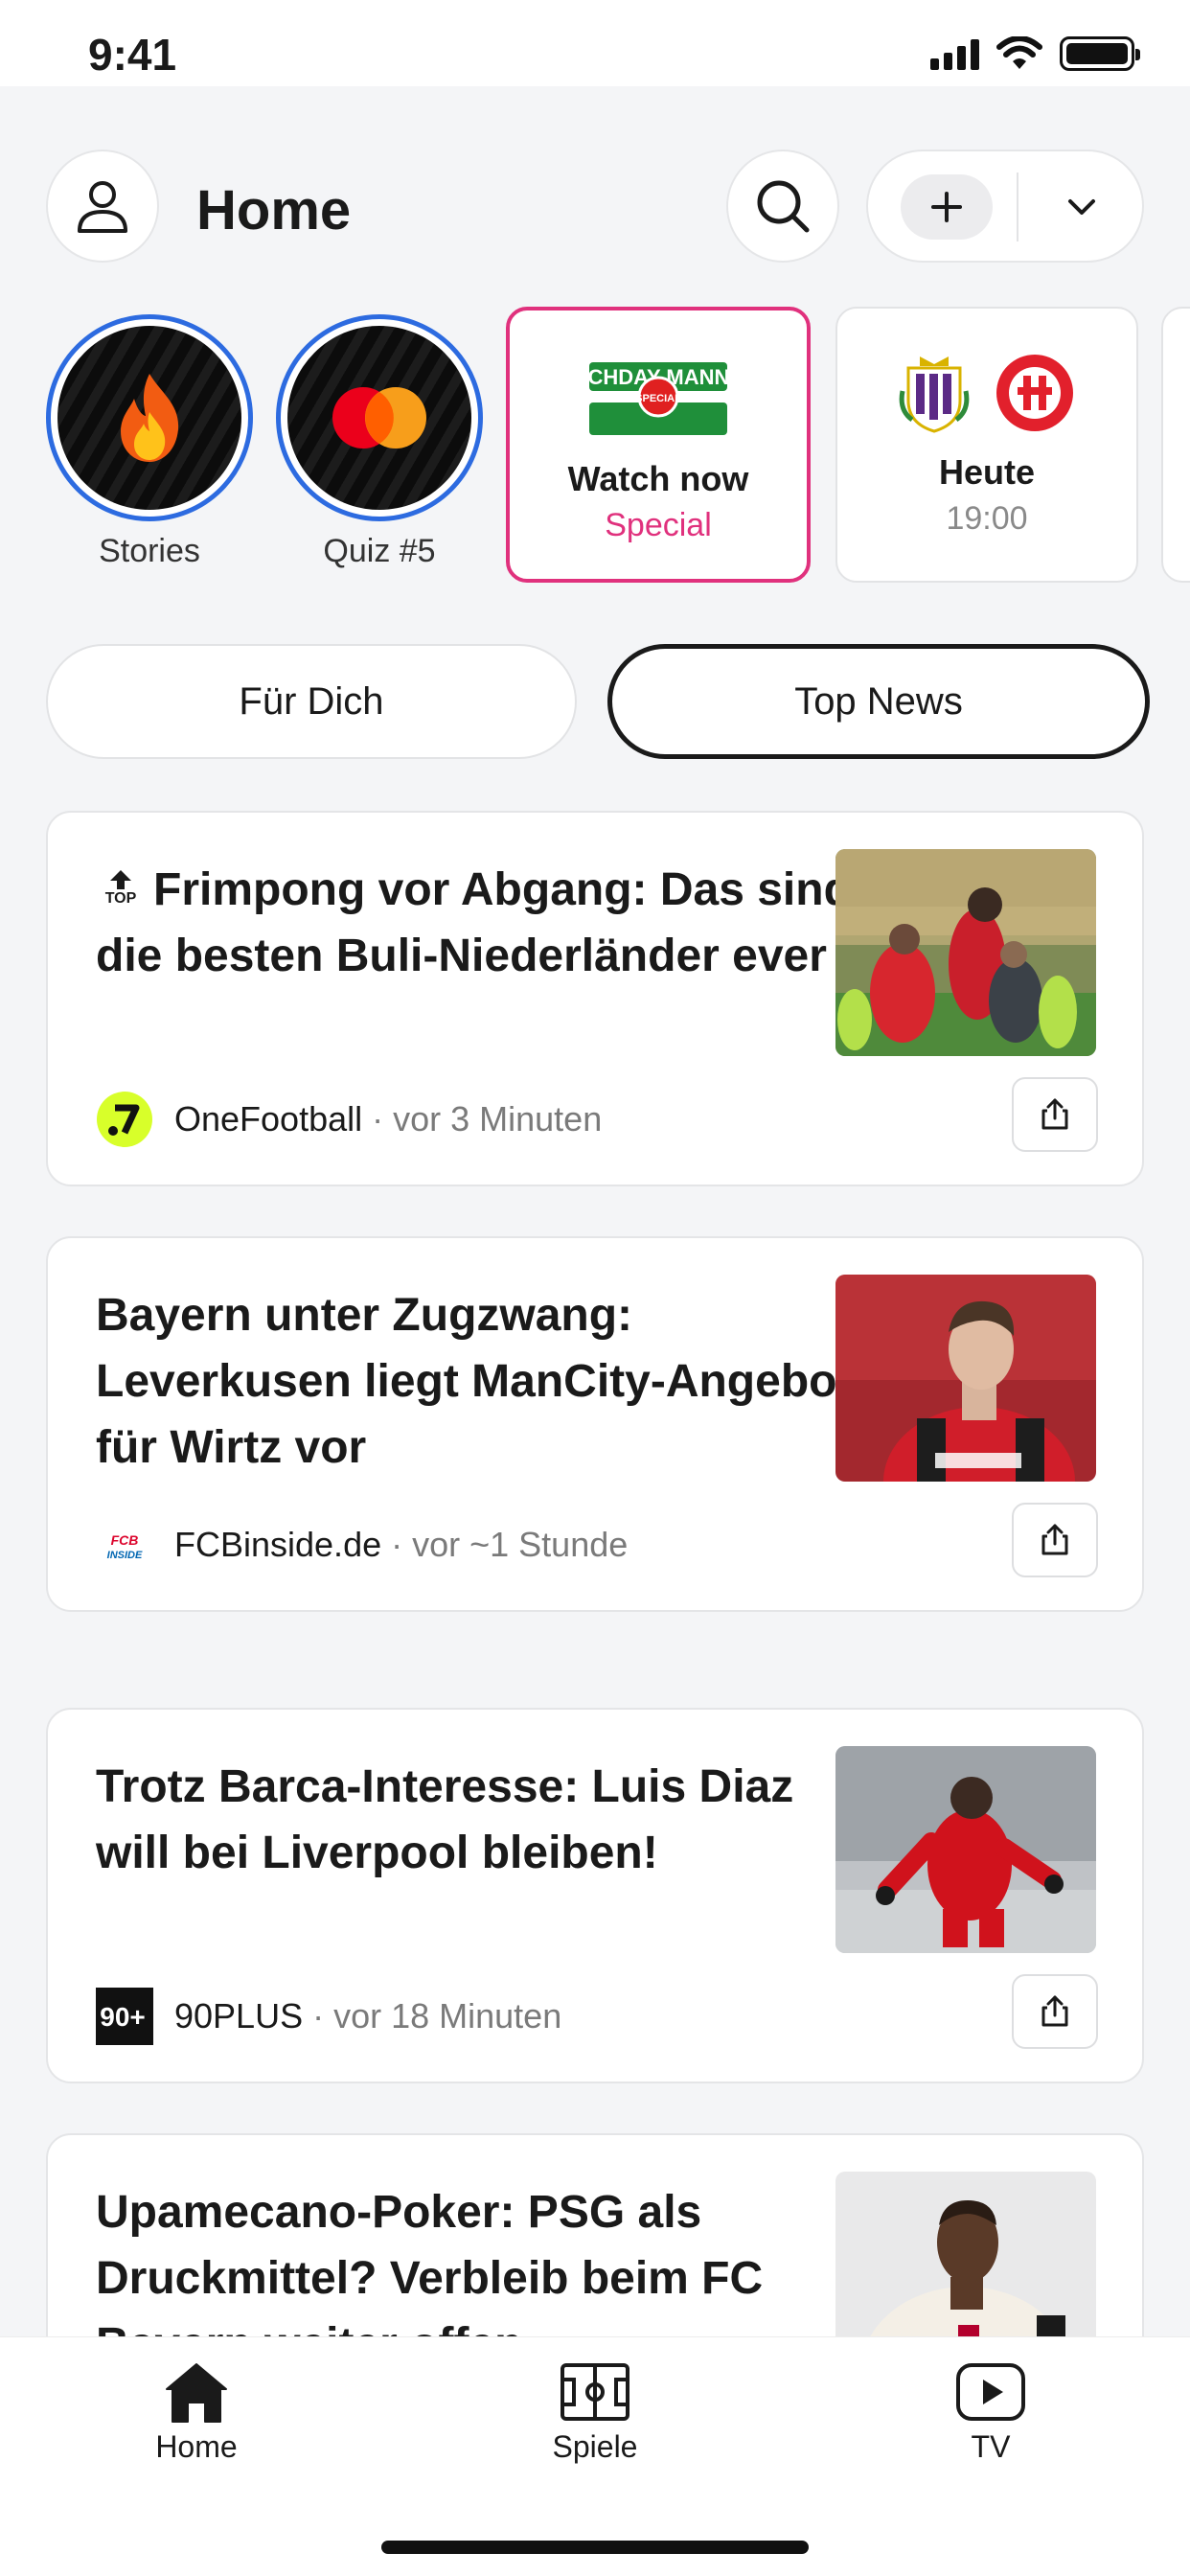 Image resolution: width=1190 pixels, height=2576 pixels. I want to click on leverkusen-celebration-photo, so click(966, 952).